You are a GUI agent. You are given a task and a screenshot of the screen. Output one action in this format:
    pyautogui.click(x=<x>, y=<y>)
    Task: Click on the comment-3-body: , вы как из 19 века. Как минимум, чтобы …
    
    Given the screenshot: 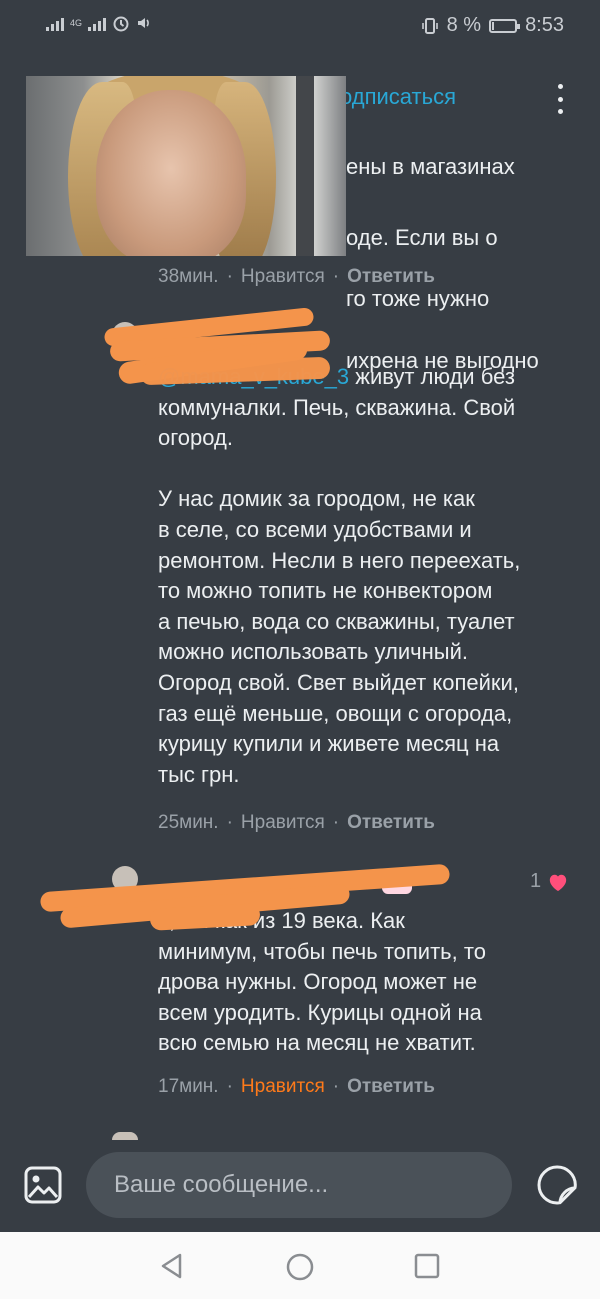 What is the action you would take?
    pyautogui.click(x=322, y=982)
    